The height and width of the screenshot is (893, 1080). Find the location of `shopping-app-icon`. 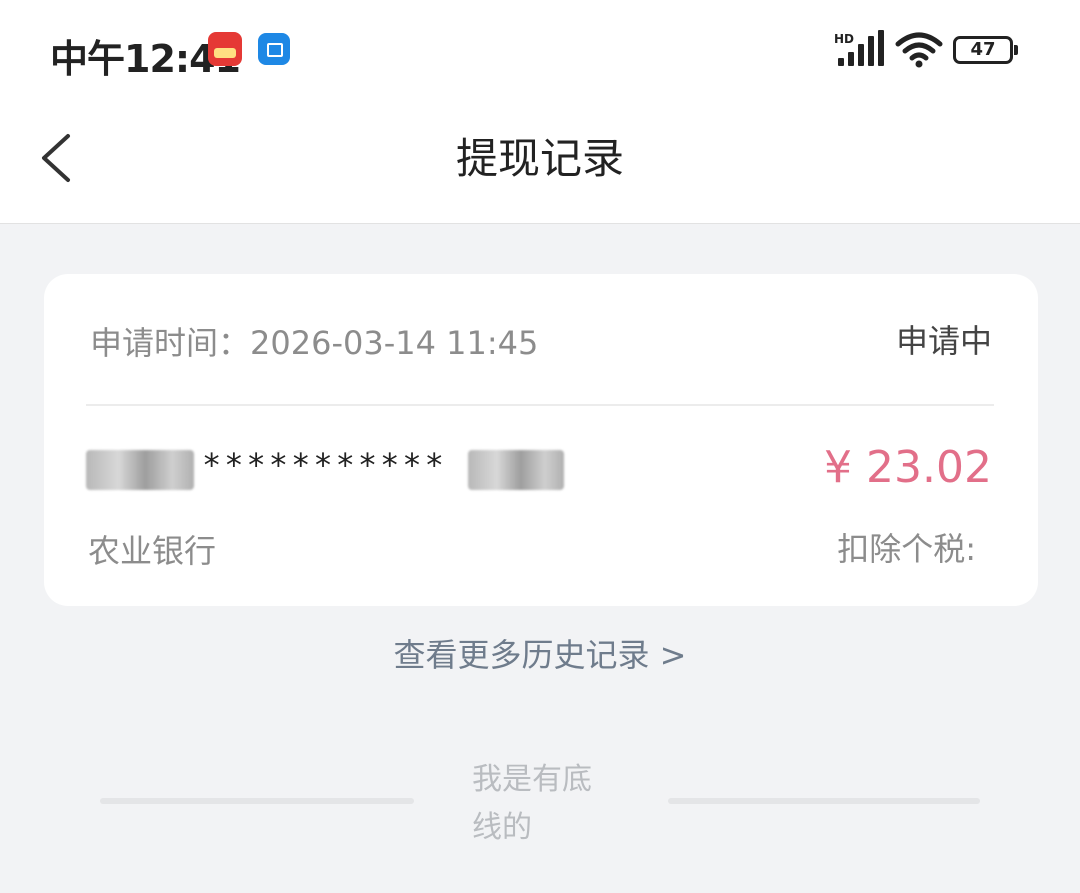

shopping-app-icon is located at coordinates (225, 49).